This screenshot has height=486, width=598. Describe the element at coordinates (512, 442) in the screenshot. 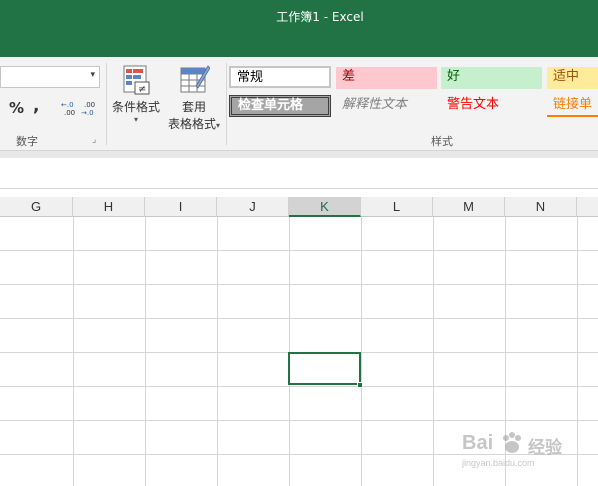

I see `paw-icon` at that location.